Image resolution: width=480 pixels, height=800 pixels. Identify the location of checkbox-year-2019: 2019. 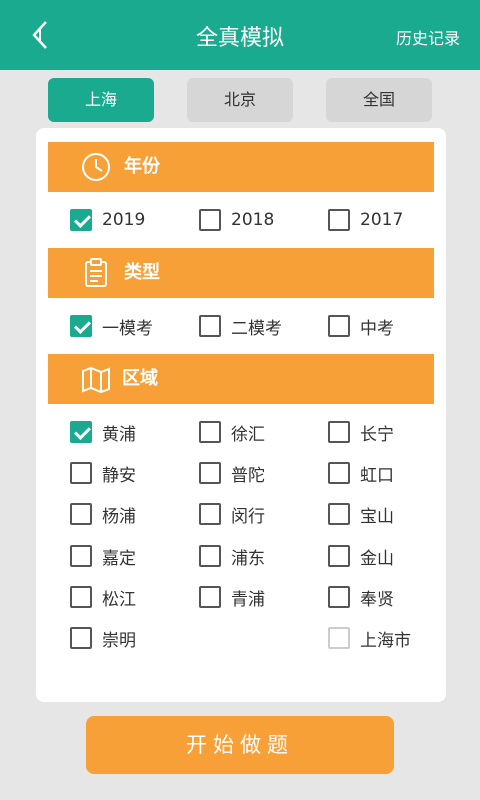
(107, 220).